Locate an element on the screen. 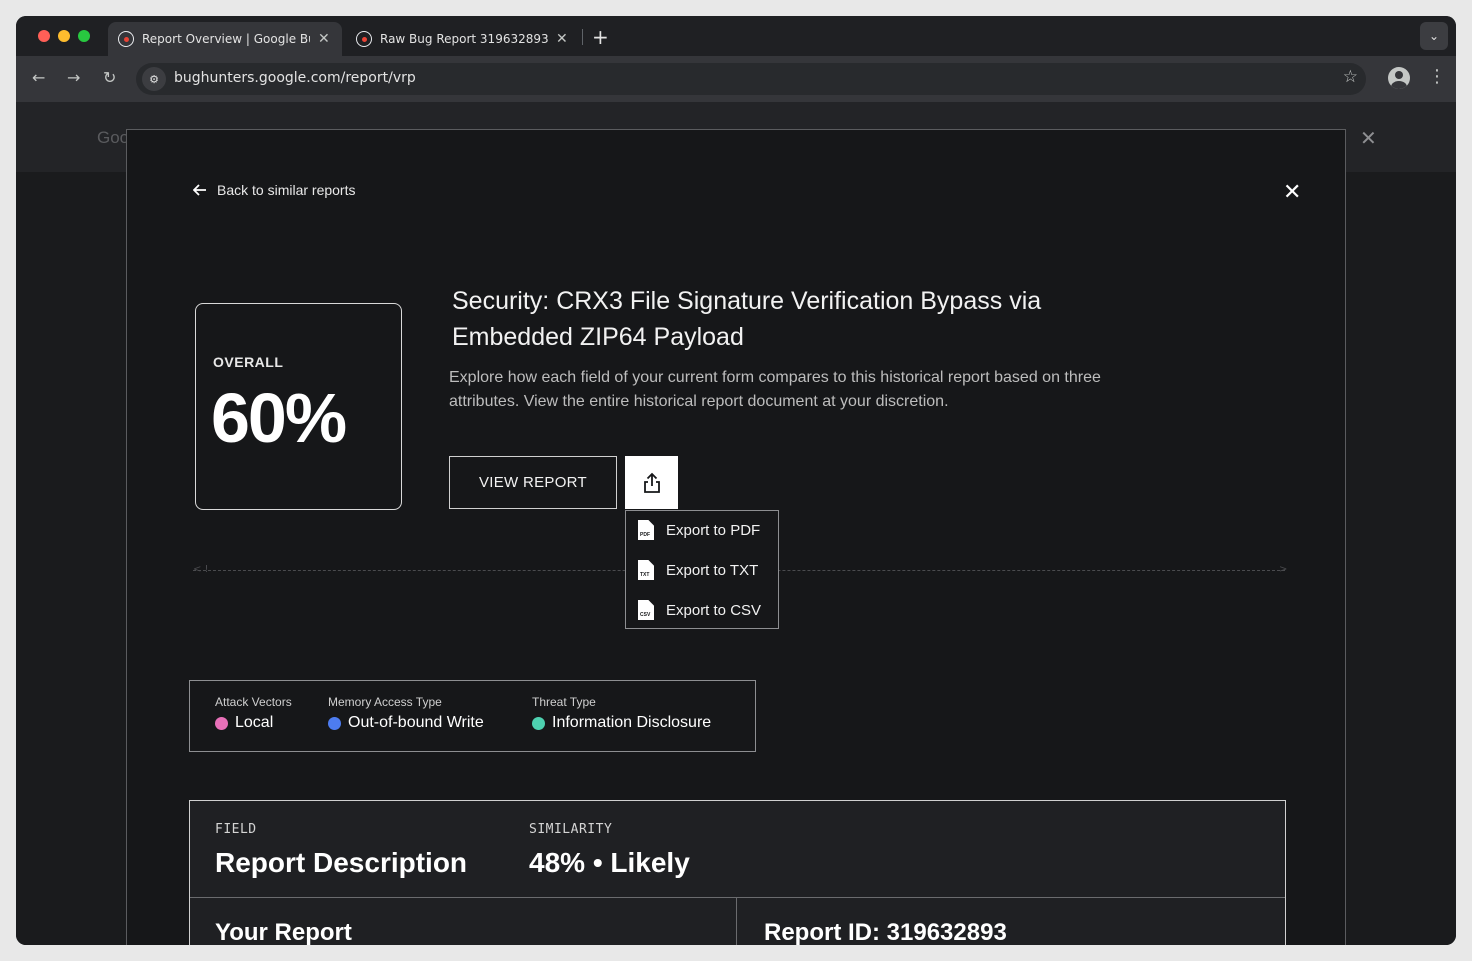 The height and width of the screenshot is (961, 1472). txt-file-icon: TXT is located at coordinates (646, 570).